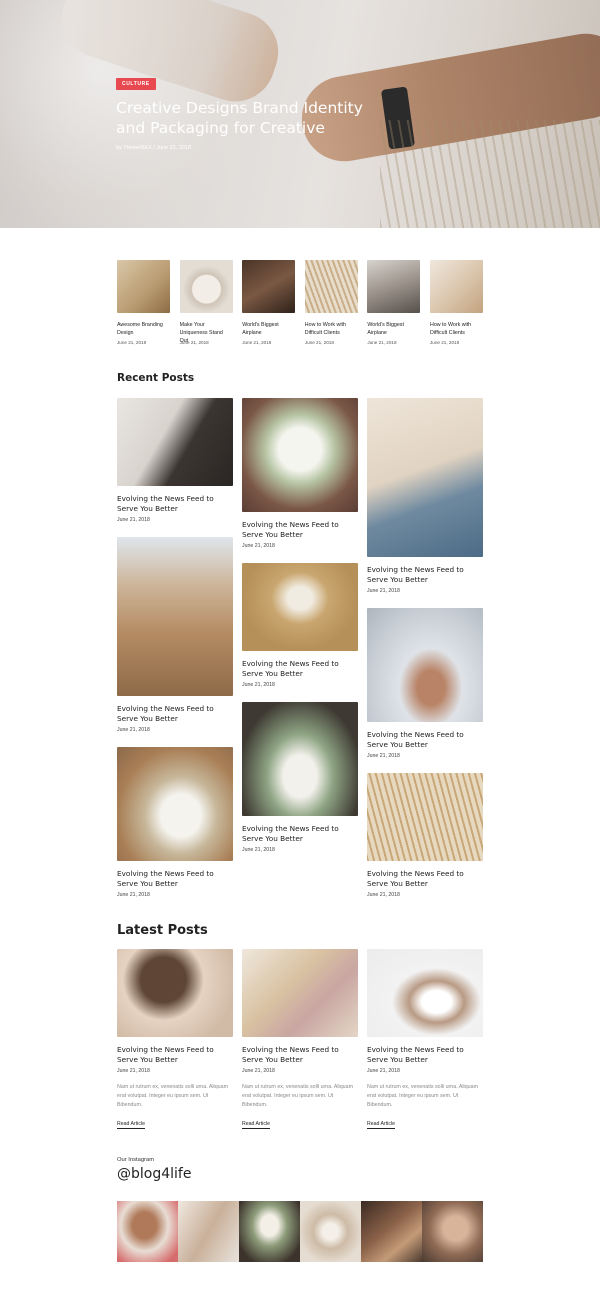 Image resolution: width=600 pixels, height=1293 pixels. Describe the element at coordinates (136, 84) in the screenshot. I see `category-tag: CULTURE` at that location.